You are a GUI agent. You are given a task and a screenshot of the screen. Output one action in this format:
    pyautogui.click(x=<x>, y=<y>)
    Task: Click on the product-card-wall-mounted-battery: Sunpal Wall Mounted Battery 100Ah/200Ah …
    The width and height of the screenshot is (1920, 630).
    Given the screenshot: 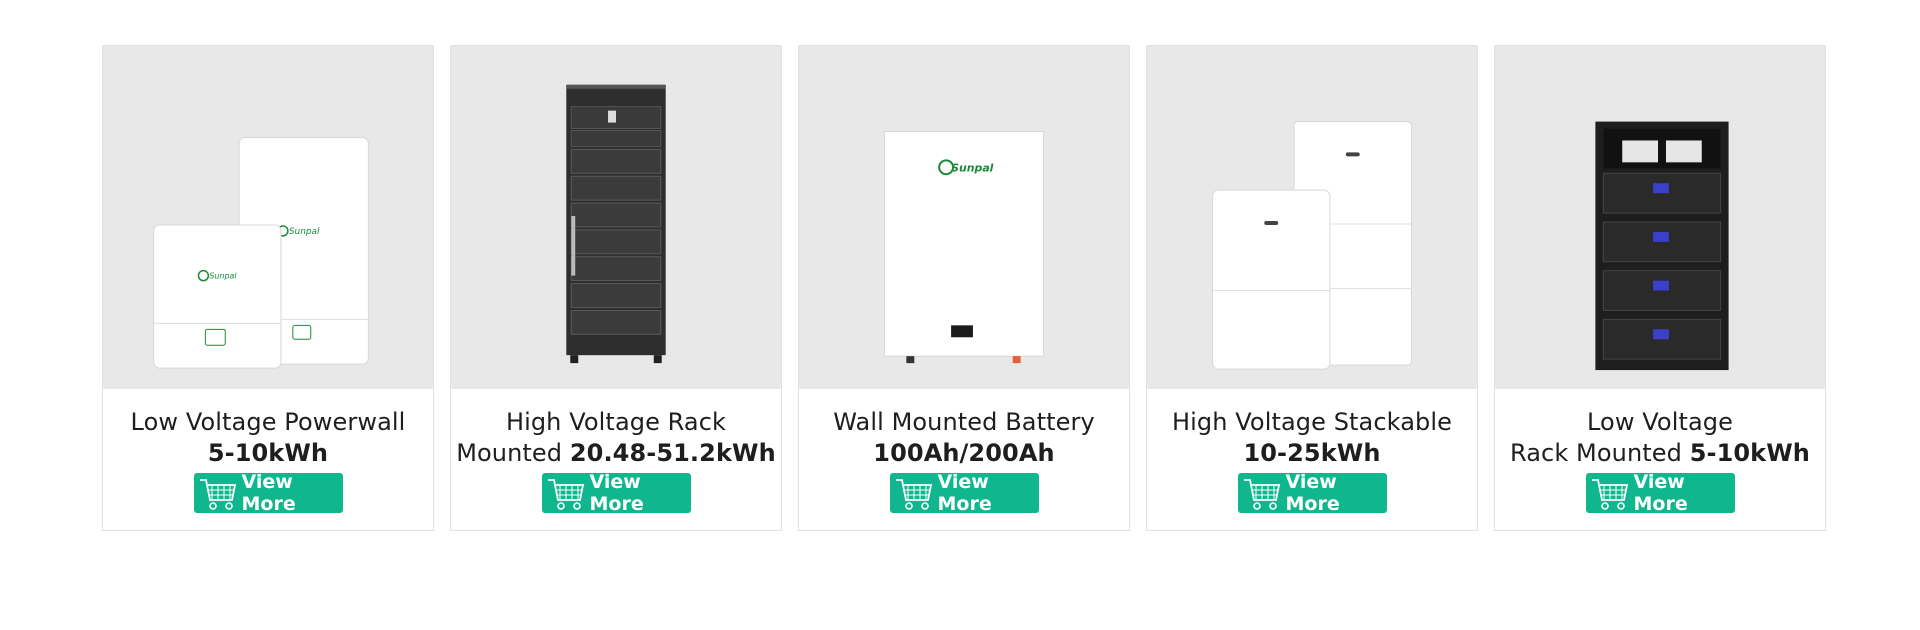 What is the action you would take?
    pyautogui.click(x=964, y=288)
    